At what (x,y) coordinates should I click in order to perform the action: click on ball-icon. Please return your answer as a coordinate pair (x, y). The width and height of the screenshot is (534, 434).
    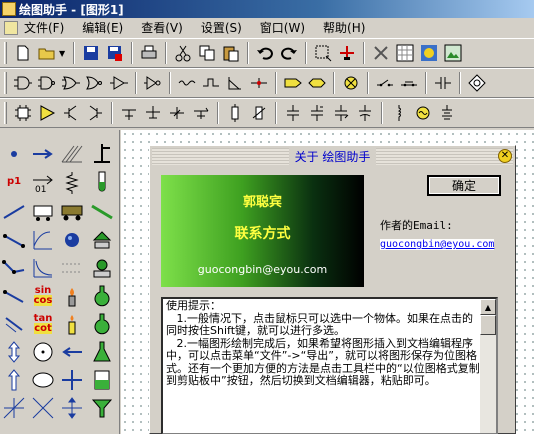
    Looking at the image, I should click on (72, 240).